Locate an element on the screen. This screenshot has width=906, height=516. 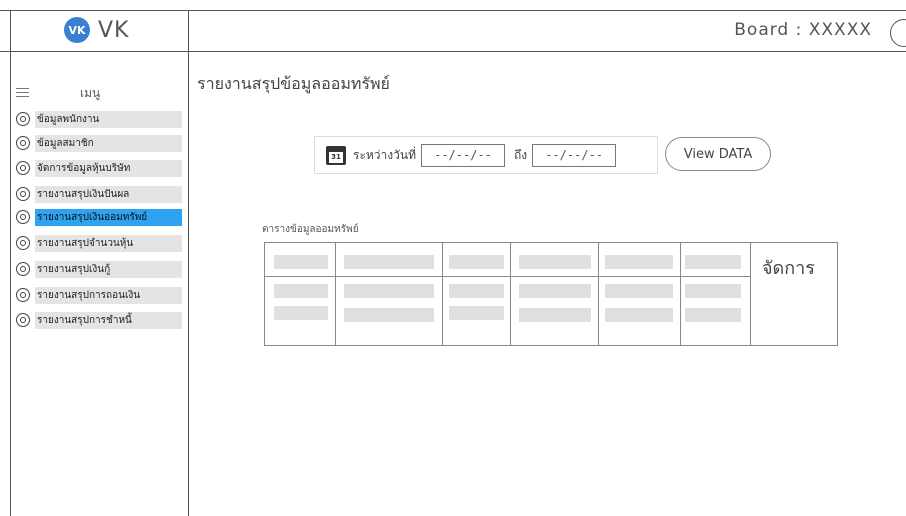
menu-header: เมนู is located at coordinates (98, 94).